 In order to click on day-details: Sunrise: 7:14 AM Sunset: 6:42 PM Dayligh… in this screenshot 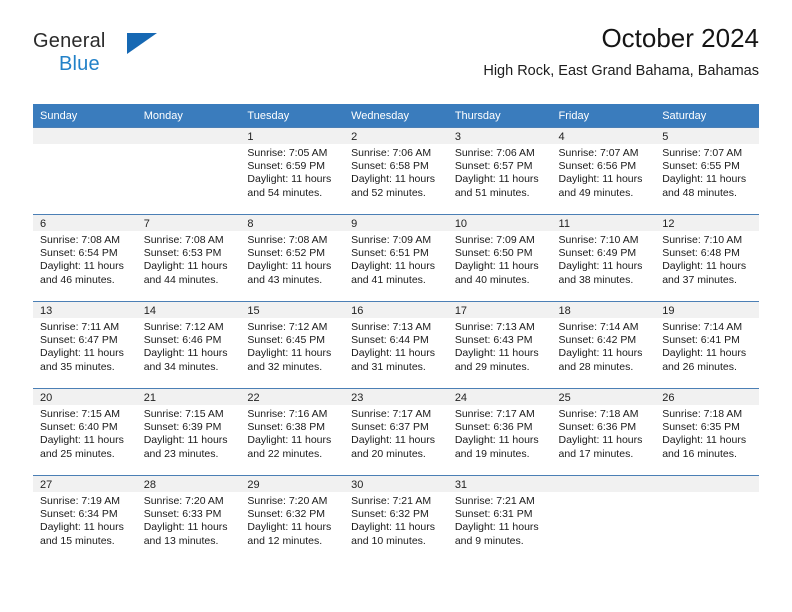, I will do `click(604, 346)`.